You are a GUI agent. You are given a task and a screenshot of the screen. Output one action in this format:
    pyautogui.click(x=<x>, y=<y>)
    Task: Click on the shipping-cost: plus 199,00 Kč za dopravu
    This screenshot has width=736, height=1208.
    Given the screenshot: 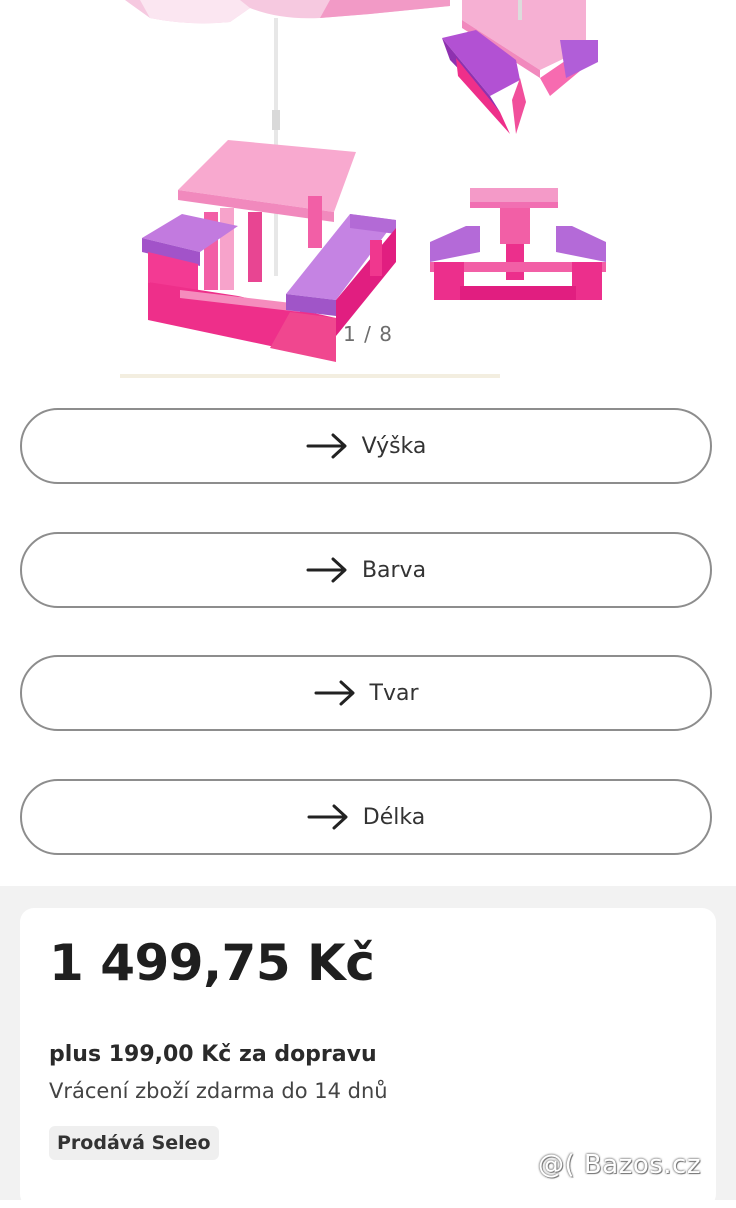 What is the action you would take?
    pyautogui.click(x=213, y=1054)
    